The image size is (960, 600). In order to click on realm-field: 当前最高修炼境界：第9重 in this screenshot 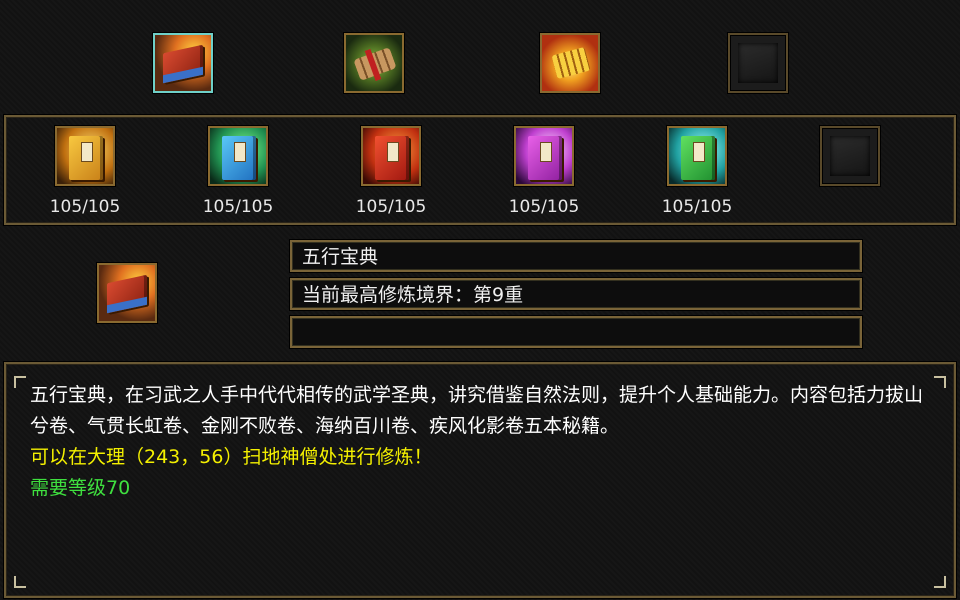, I will do `click(576, 294)`.